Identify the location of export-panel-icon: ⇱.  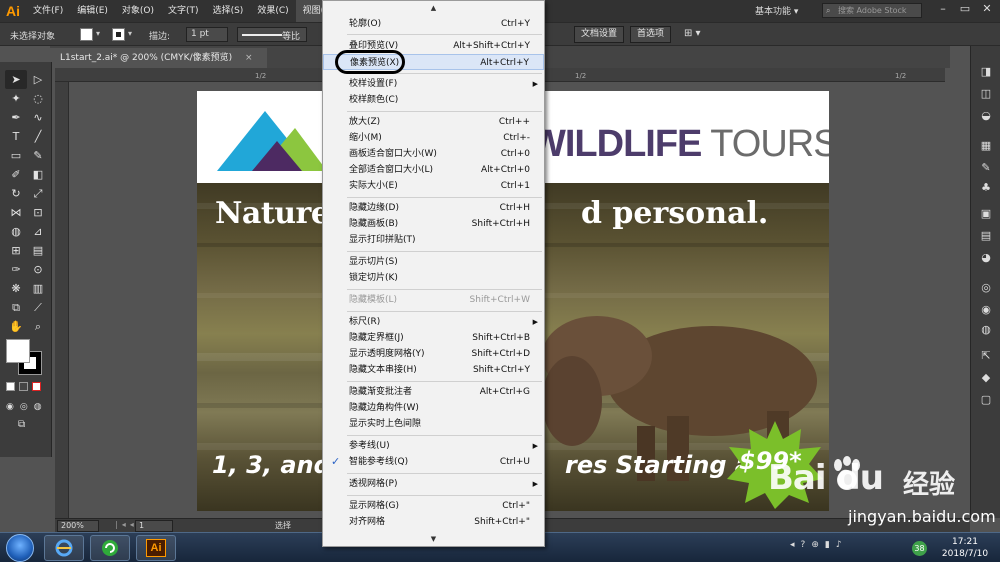
(986, 356).